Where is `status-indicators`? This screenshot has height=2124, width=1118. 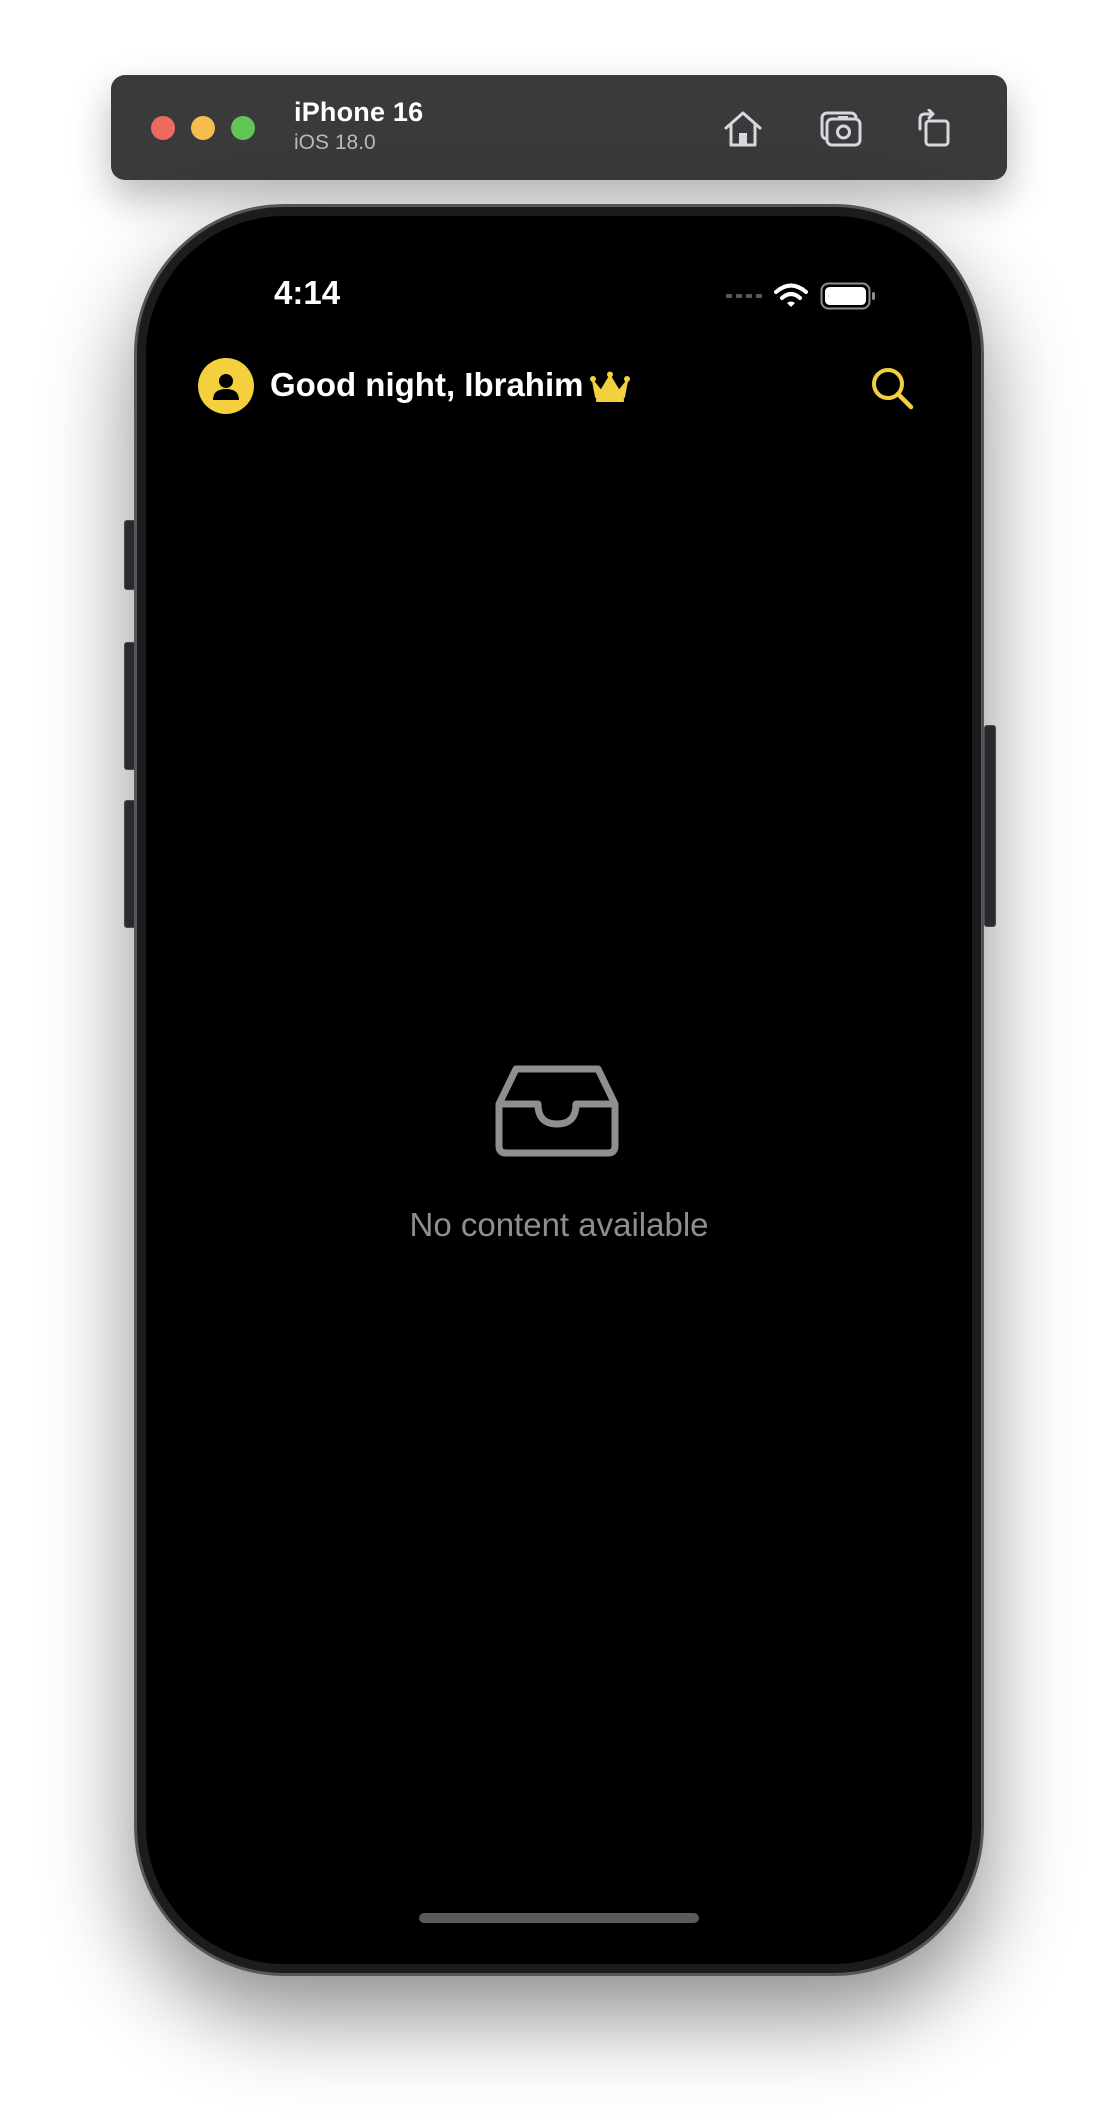 status-indicators is located at coordinates (801, 296).